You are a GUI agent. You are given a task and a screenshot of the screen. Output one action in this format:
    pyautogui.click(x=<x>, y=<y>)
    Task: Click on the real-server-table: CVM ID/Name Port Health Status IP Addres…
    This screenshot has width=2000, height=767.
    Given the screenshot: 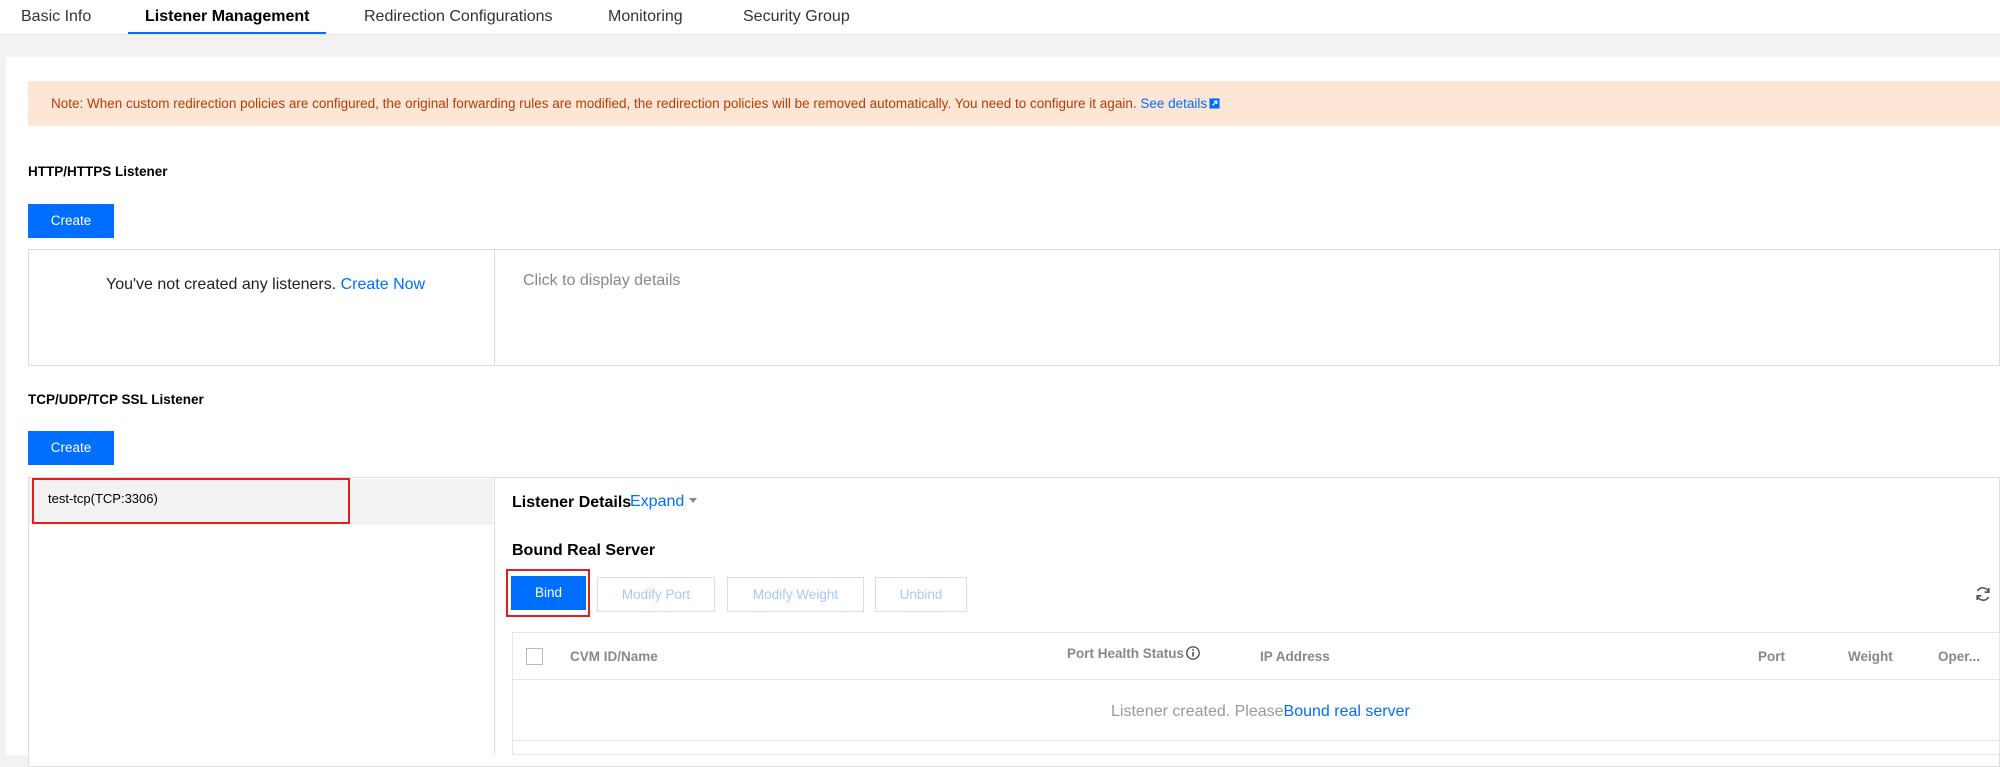 What is the action you would take?
    pyautogui.click(x=1256, y=693)
    